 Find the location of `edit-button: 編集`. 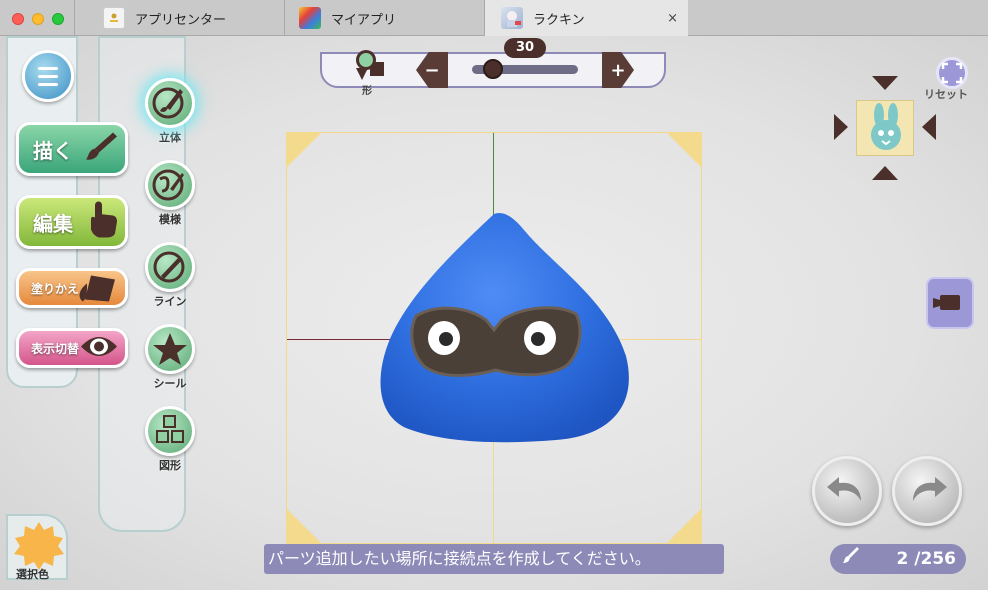

edit-button: 編集 is located at coordinates (72, 222).